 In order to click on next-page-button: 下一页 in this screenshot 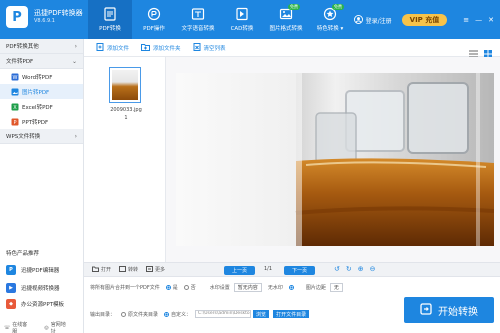, I will do `click(300, 270)`.